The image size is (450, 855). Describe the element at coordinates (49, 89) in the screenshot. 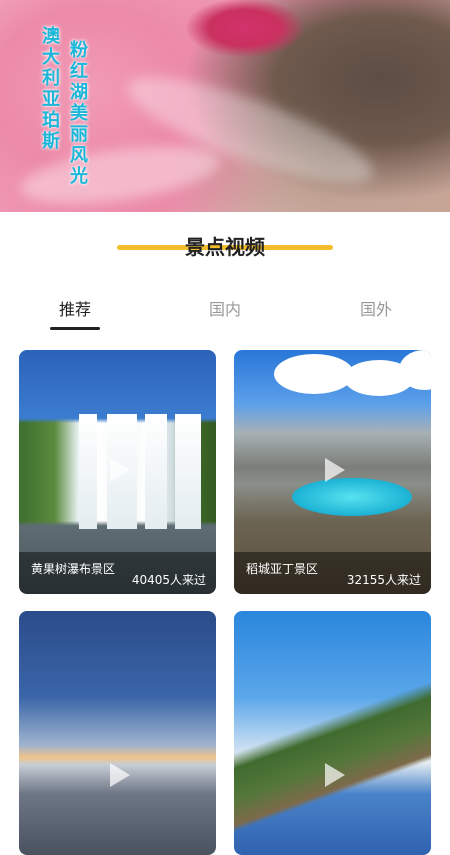

I see `hero-title-line1: 澳大利亚珀斯` at that location.